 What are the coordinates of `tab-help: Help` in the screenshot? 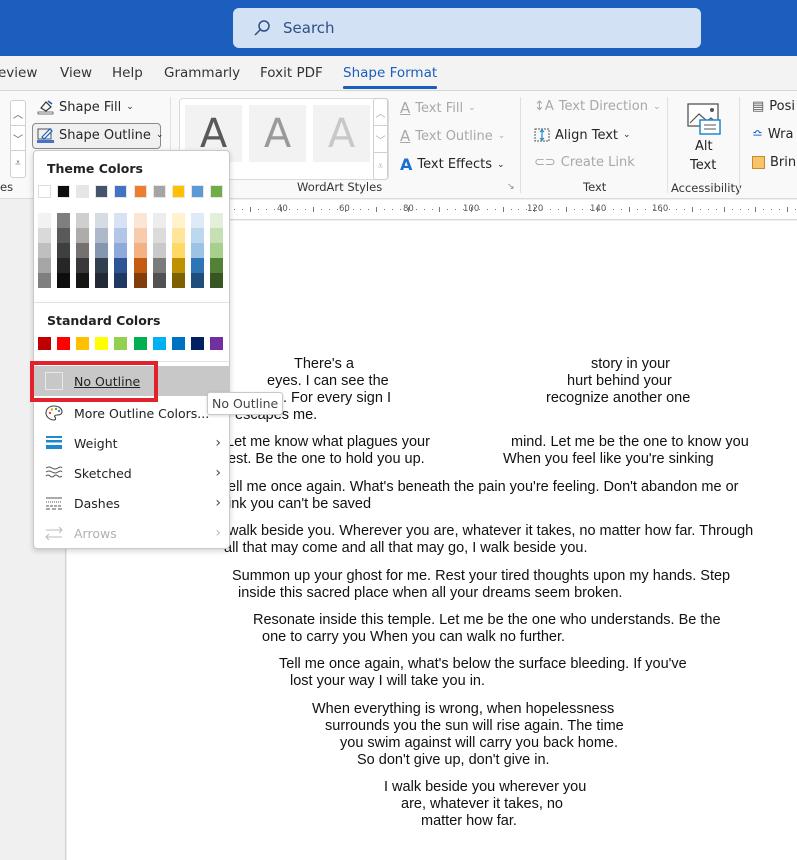 It's located at (127, 73).